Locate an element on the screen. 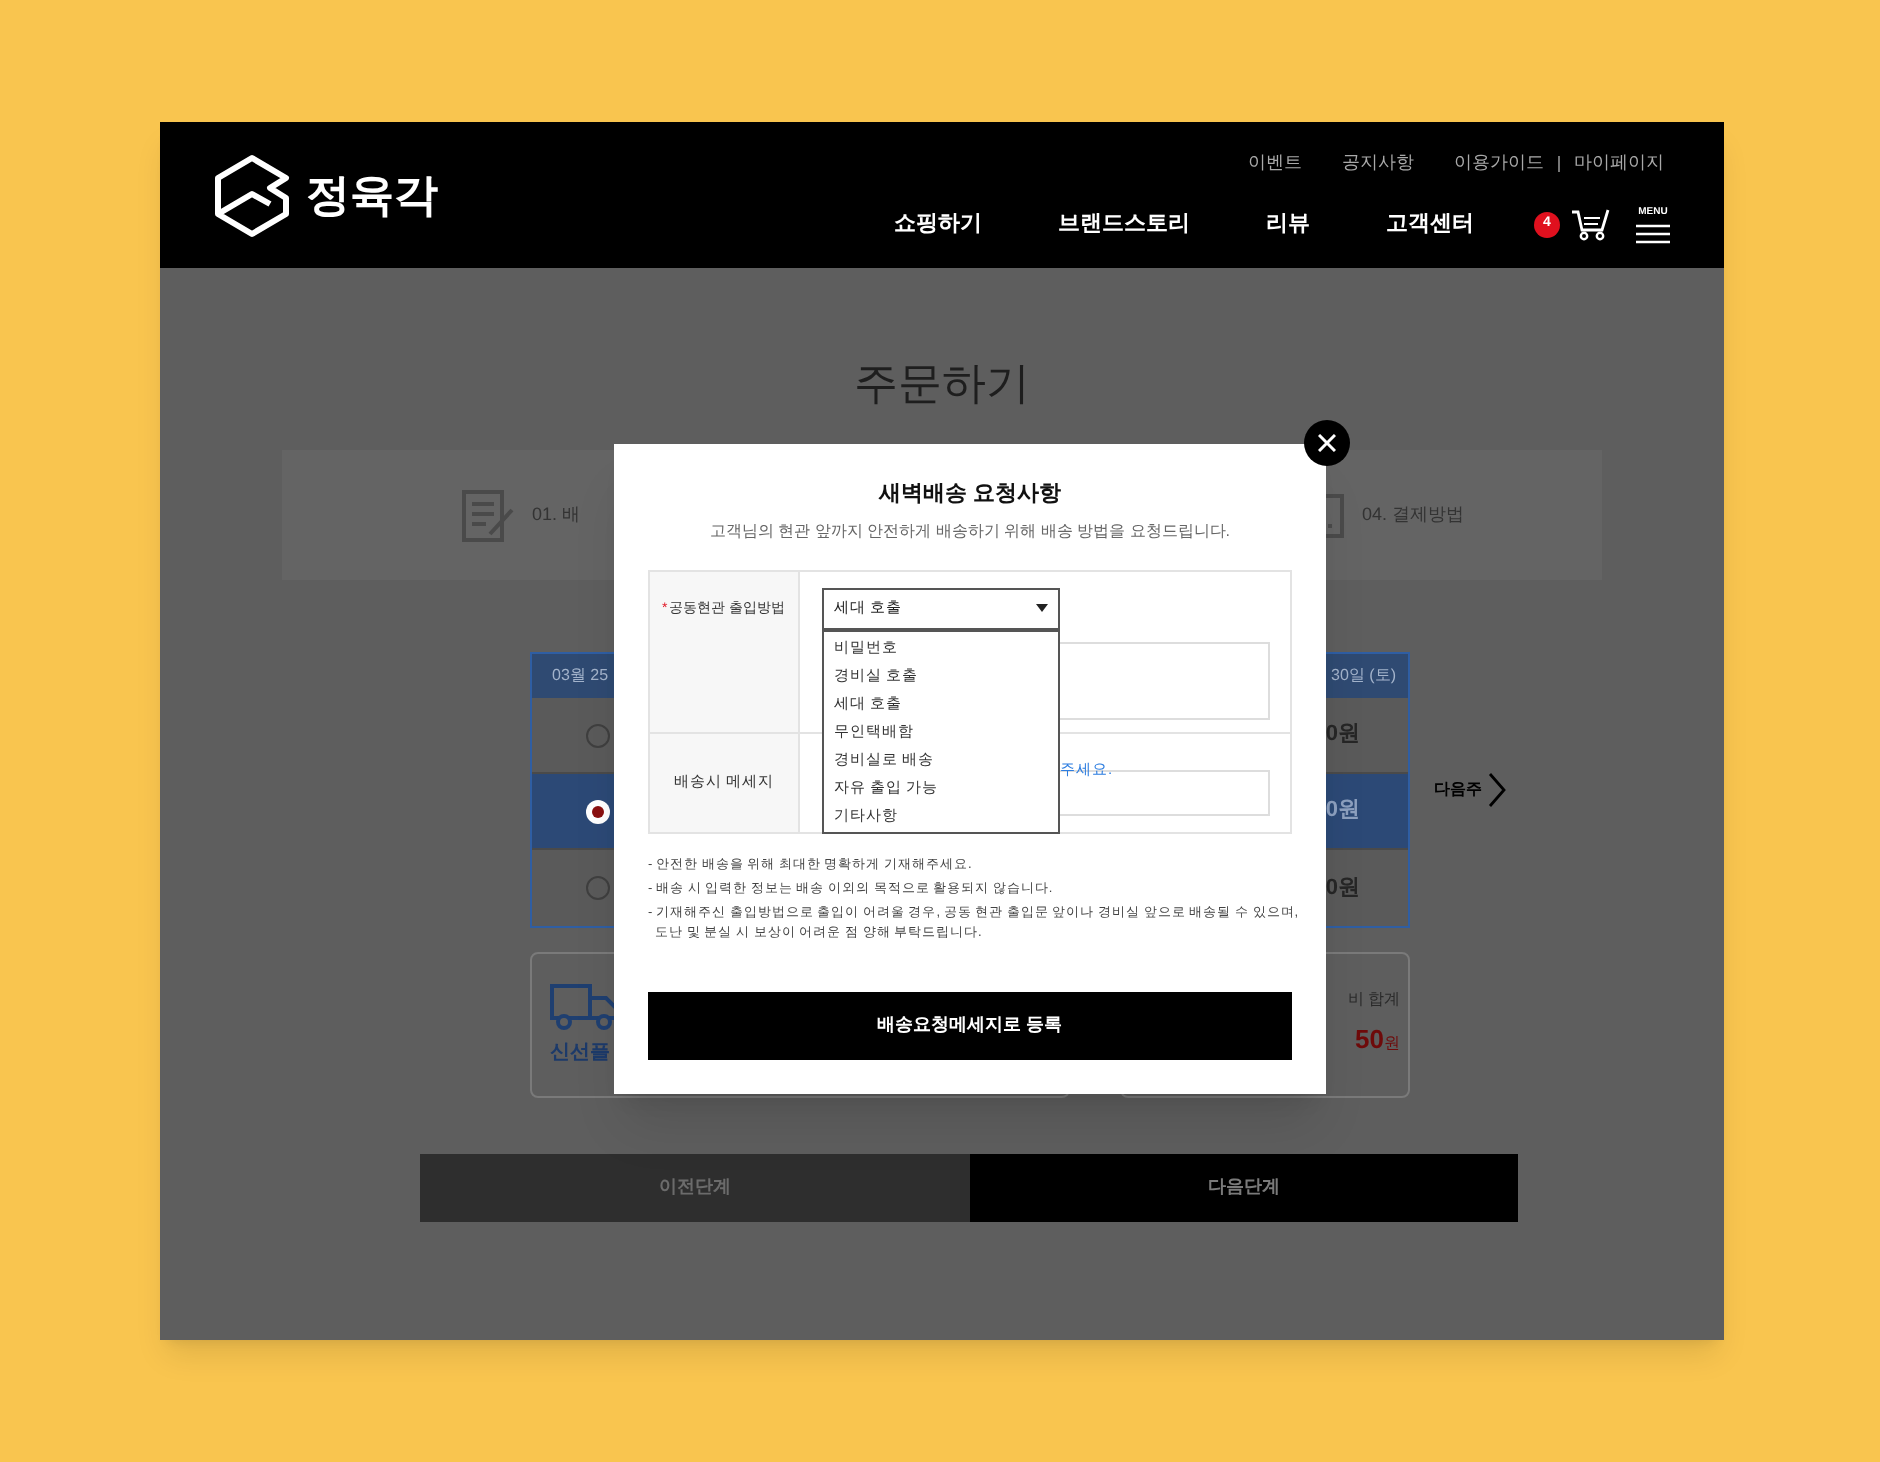 The image size is (1880, 1462). modal-subtitle: 고객님의 현관 앞까지 안전하게 배송하기 위해 배송 방법을 요청드립니다. is located at coordinates (969, 531).